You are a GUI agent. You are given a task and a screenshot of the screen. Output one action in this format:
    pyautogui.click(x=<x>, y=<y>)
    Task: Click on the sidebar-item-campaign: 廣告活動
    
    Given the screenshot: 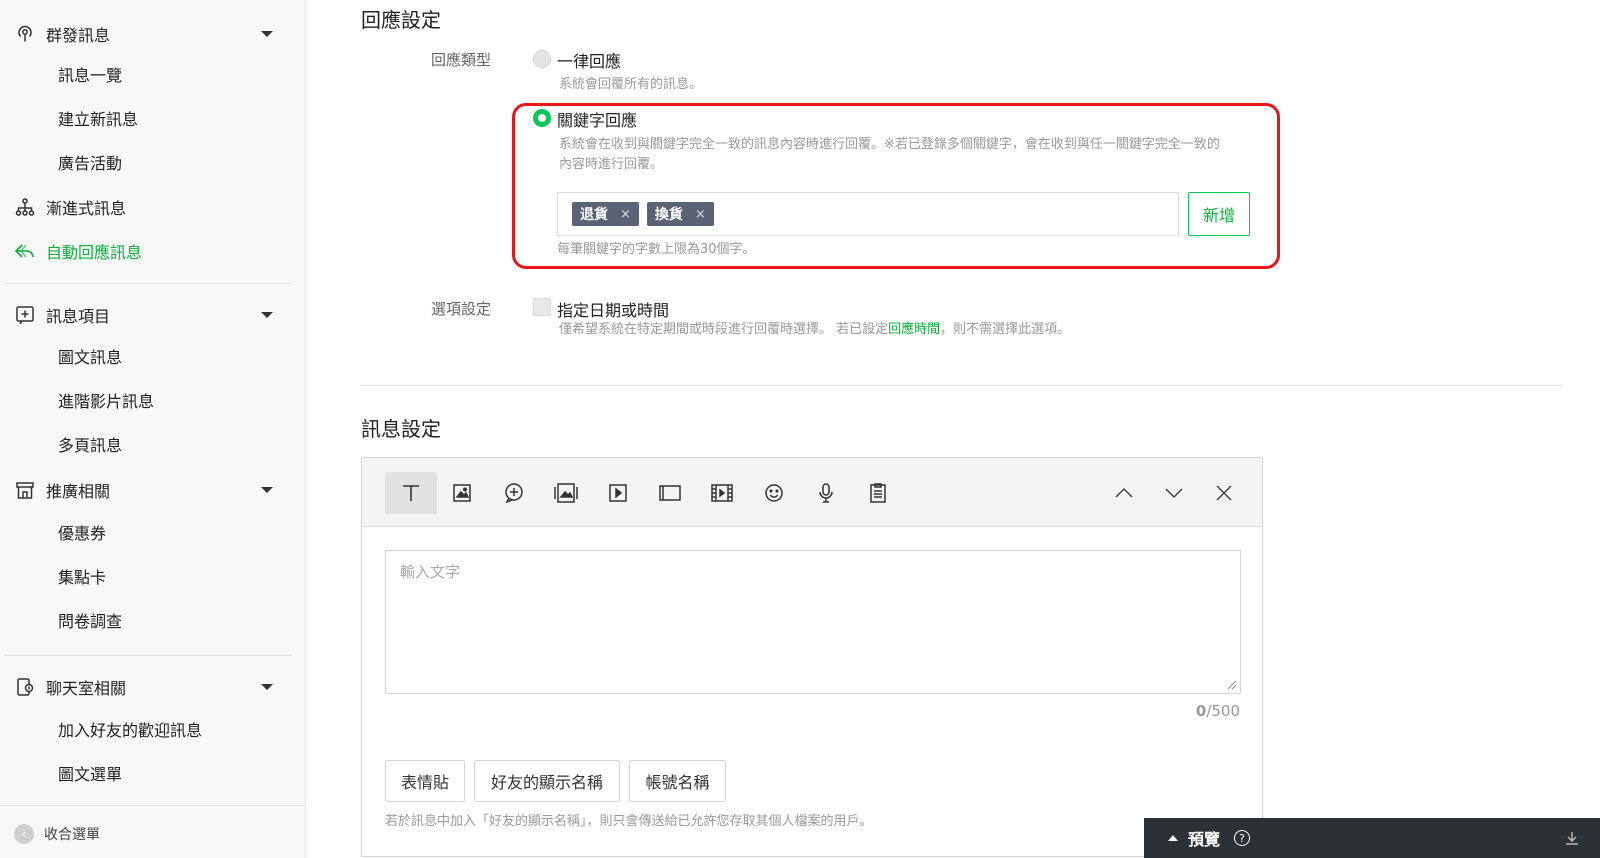 What is the action you would take?
    pyautogui.click(x=90, y=164)
    